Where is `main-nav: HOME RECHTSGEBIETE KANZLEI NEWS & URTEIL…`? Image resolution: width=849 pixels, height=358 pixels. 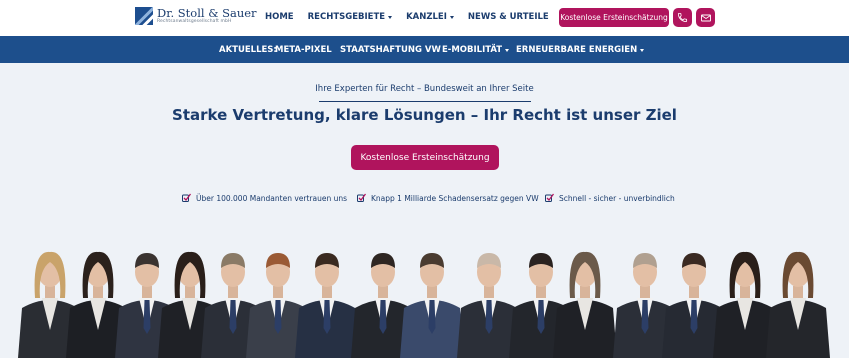
main-nav: HOME RECHTSGEBIETE KANZLEI NEWS & URTEIL… is located at coordinates (414, 17).